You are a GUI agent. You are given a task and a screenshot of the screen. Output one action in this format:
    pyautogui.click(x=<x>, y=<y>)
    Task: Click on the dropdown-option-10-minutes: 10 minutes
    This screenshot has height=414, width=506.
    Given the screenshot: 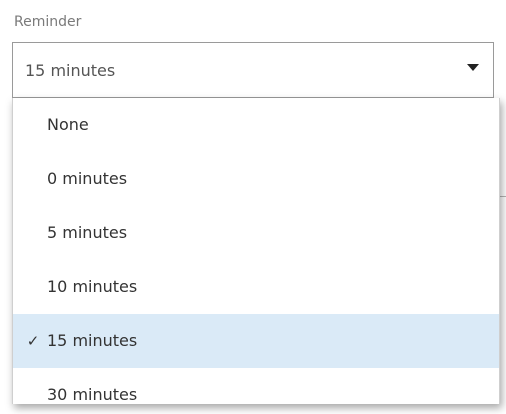 What is the action you would take?
    pyautogui.click(x=256, y=287)
    